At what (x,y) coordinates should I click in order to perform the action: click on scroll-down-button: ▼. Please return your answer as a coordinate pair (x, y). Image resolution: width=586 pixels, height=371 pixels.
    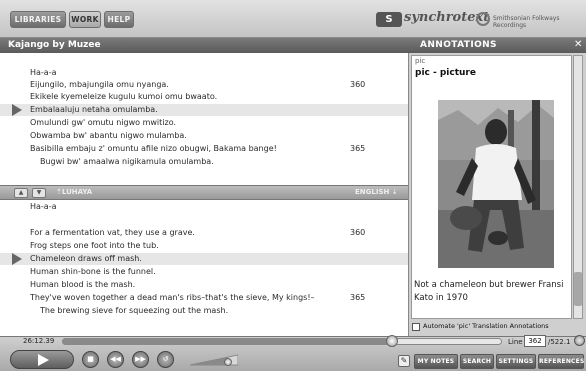
    Looking at the image, I should click on (39, 193).